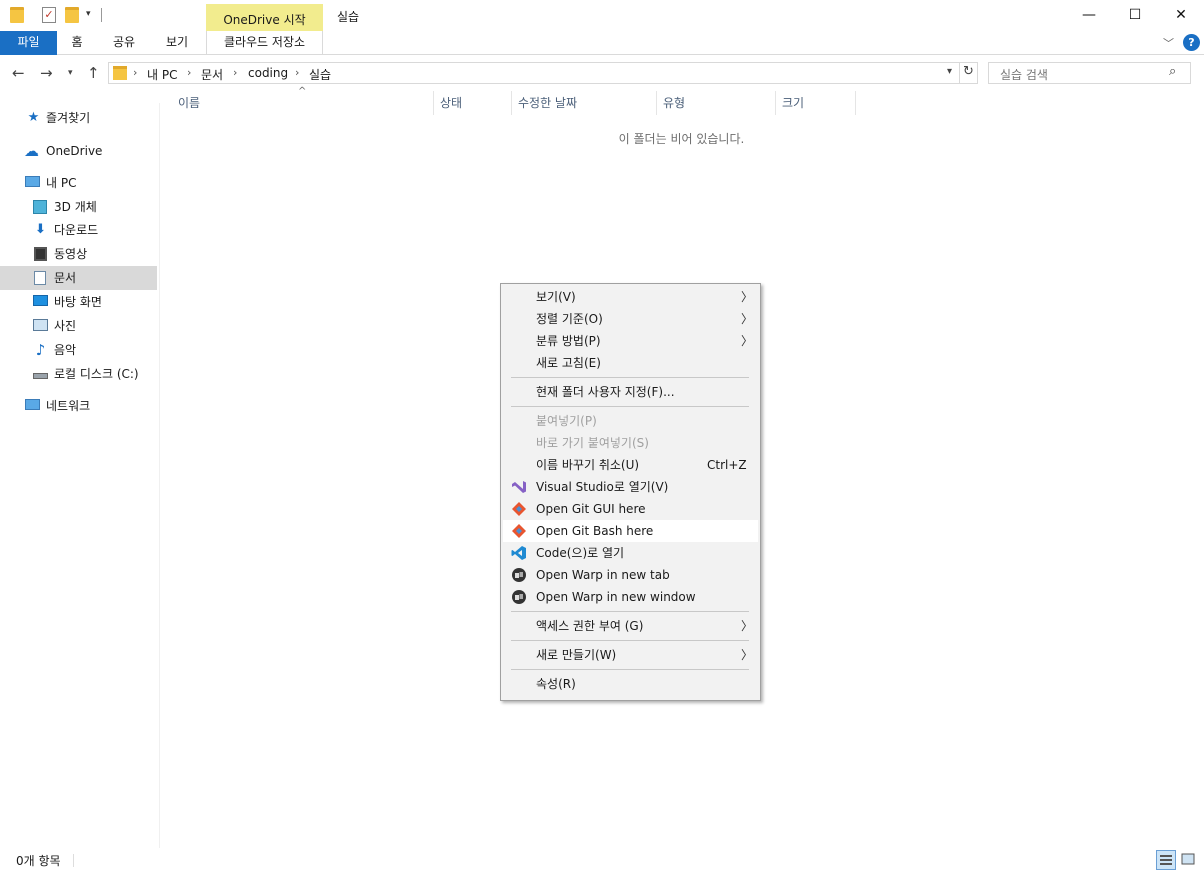  I want to click on column-type: 유형, so click(716, 103).